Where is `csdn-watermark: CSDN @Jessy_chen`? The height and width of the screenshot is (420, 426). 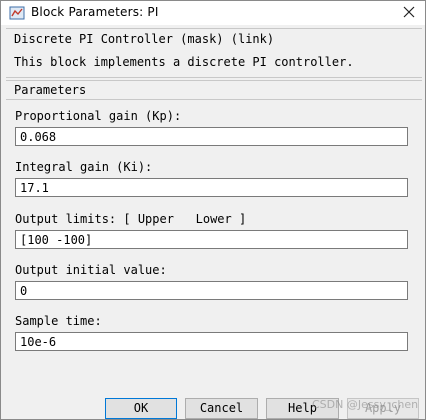 csdn-watermark: CSDN @Jessy_chen is located at coordinates (365, 404).